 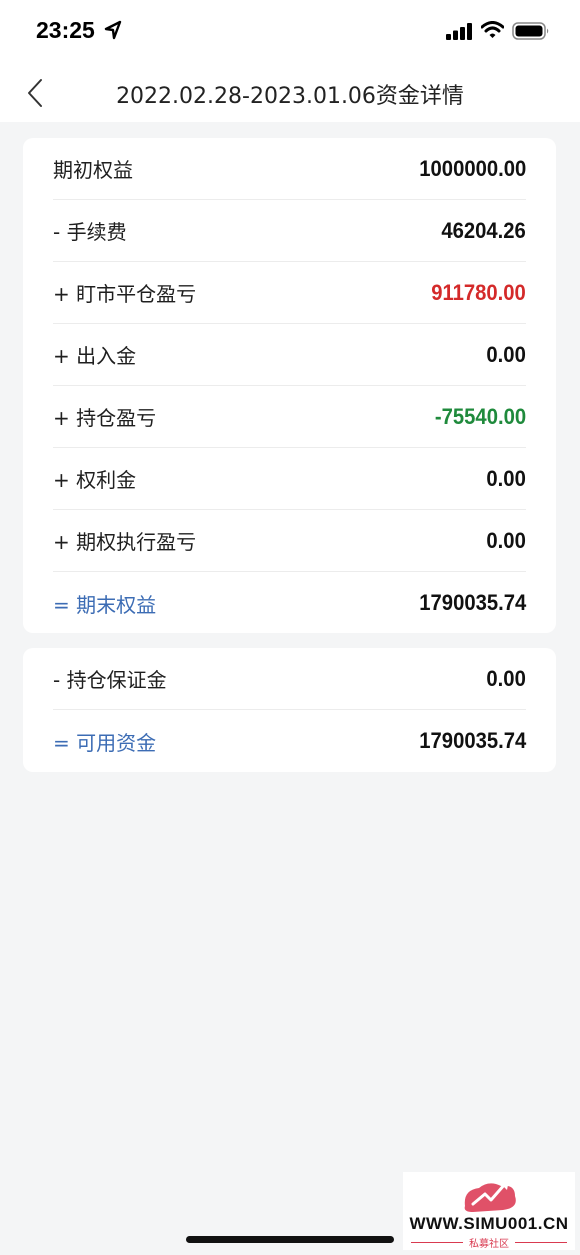 I want to click on row-label: = 期末权益, so click(x=105, y=604).